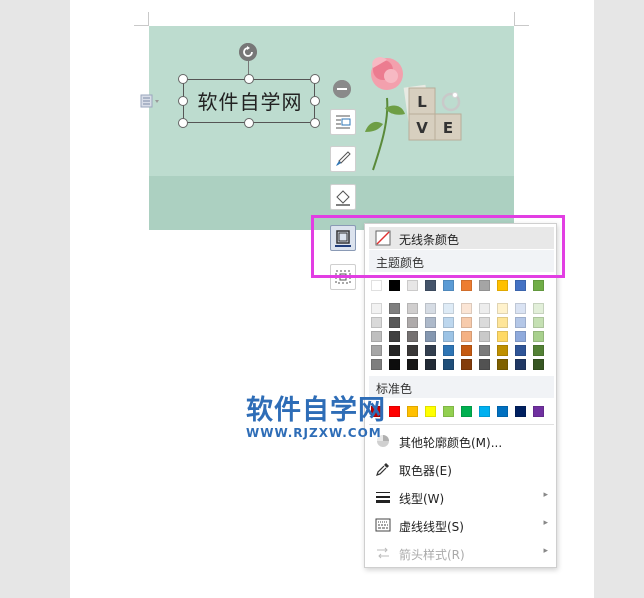 The height and width of the screenshot is (598, 644). I want to click on rotate-connector, so click(248, 68).